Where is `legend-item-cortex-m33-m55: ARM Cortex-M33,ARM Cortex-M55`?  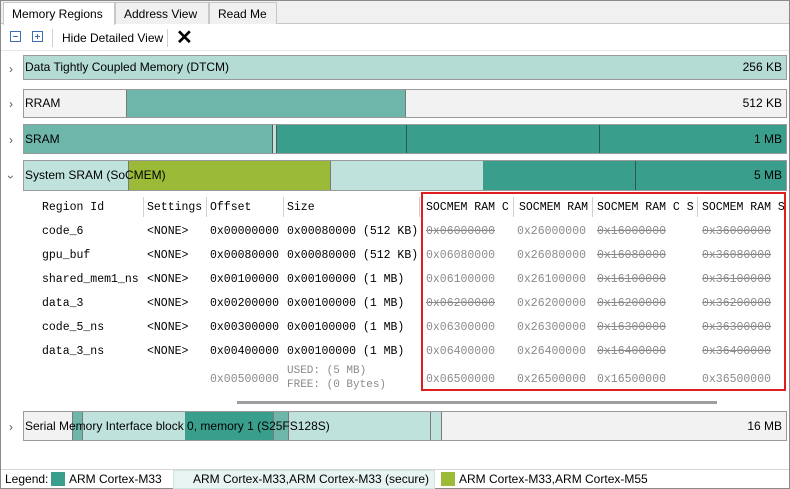 legend-item-cortex-m33-m55: ARM Cortex-M33,ARM Cortex-M55 is located at coordinates (553, 479).